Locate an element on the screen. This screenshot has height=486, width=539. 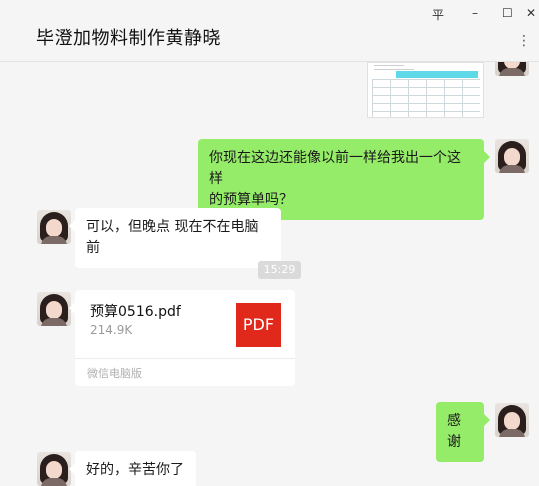
message-text: 好的，辛苦你了 is located at coordinates (135, 470).